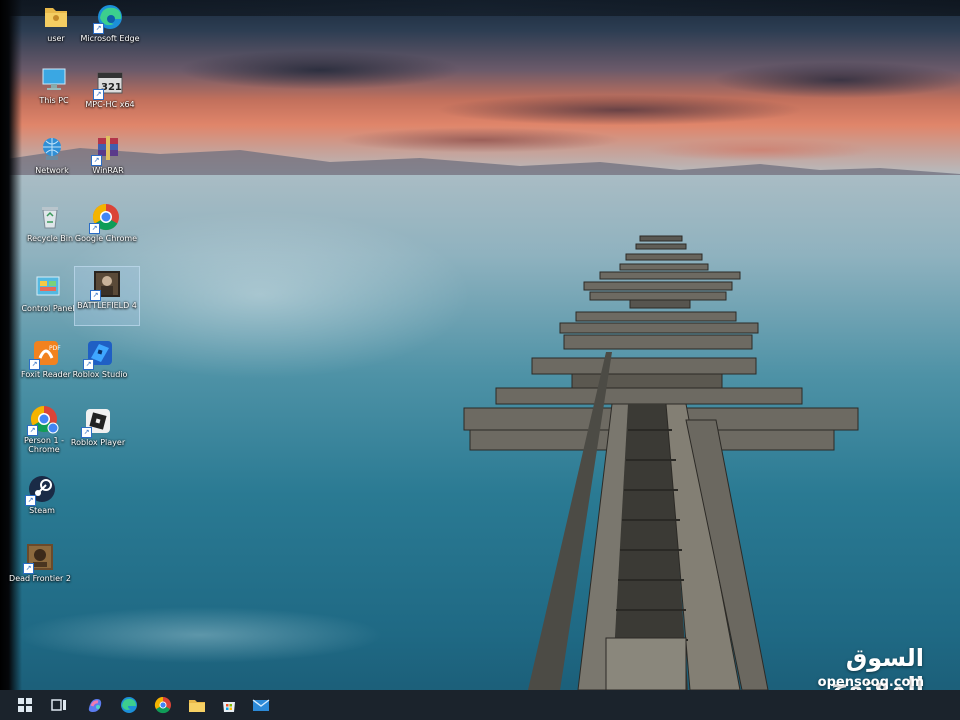  What do you see at coordinates (95, 705) in the screenshot?
I see `copilot-icon` at bounding box center [95, 705].